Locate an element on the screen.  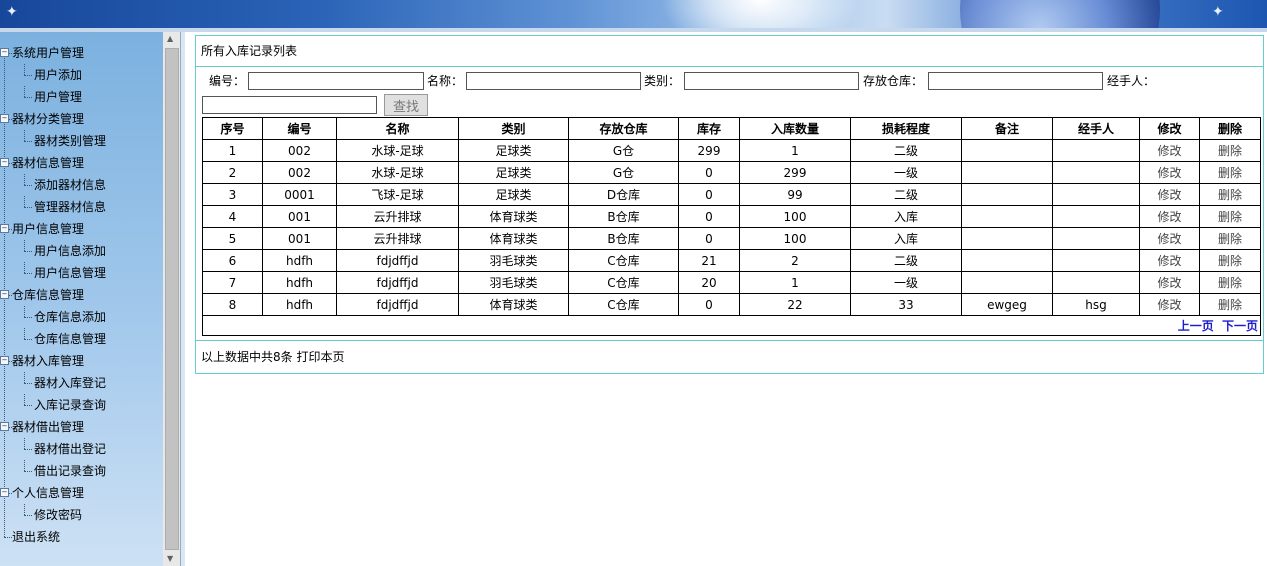
frame-divider is located at coordinates (182, 299).